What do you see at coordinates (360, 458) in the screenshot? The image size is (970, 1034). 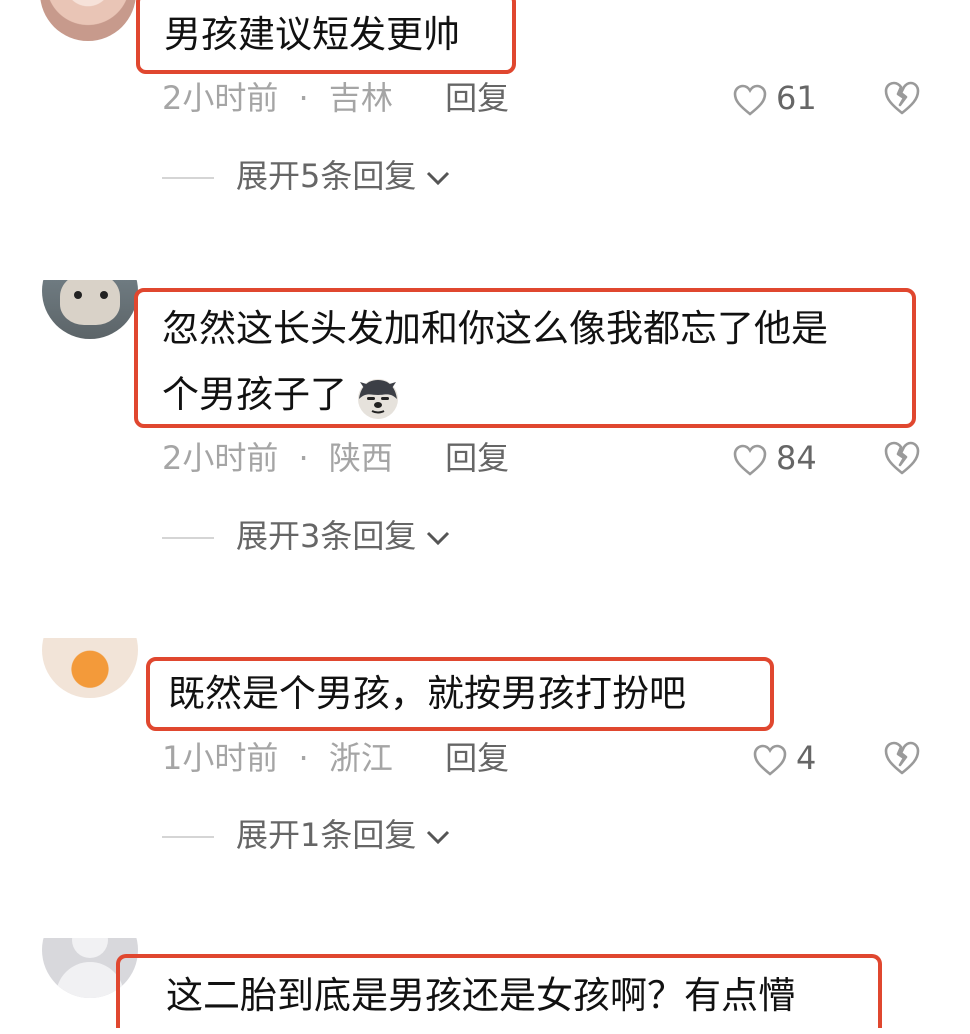 I see `comment-location: 陕西` at bounding box center [360, 458].